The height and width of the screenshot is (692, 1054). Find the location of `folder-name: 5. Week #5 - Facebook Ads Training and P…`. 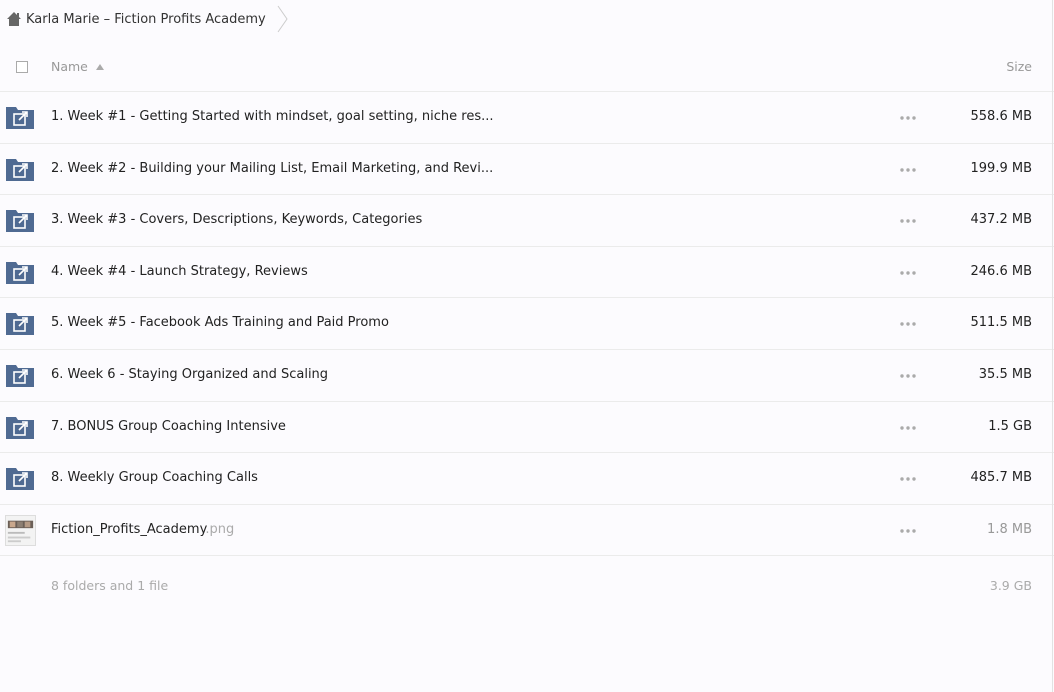

folder-name: 5. Week #5 - Facebook Ads Training and P… is located at coordinates (220, 322).